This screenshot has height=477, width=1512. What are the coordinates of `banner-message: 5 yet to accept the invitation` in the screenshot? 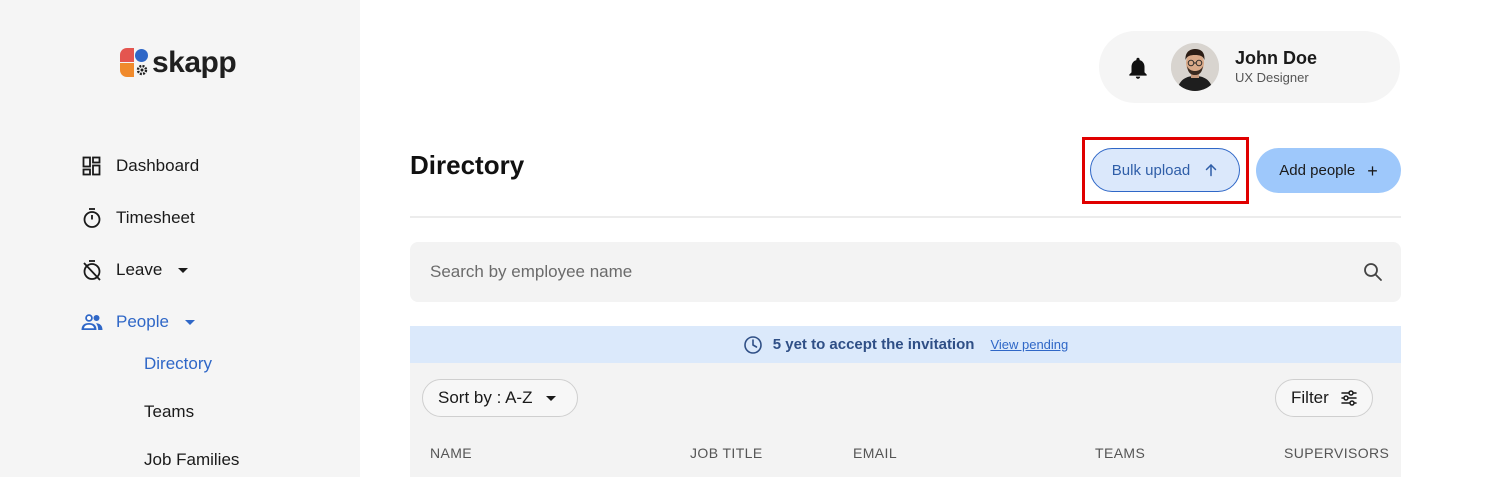 It's located at (873, 344).